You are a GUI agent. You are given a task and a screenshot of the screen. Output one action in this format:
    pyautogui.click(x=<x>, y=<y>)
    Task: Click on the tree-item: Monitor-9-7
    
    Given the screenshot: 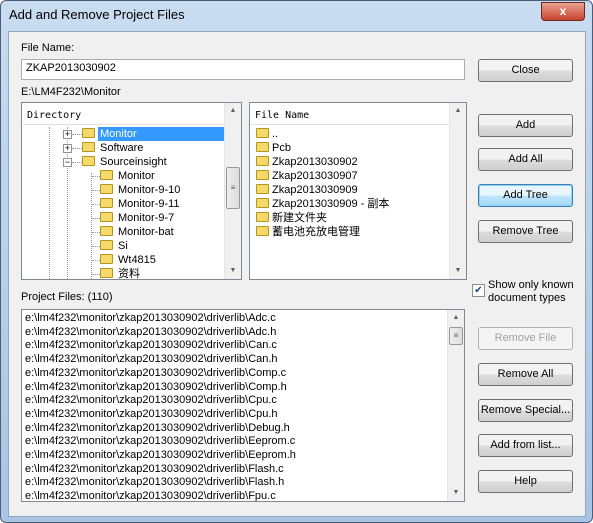 What is the action you would take?
    pyautogui.click(x=138, y=218)
    